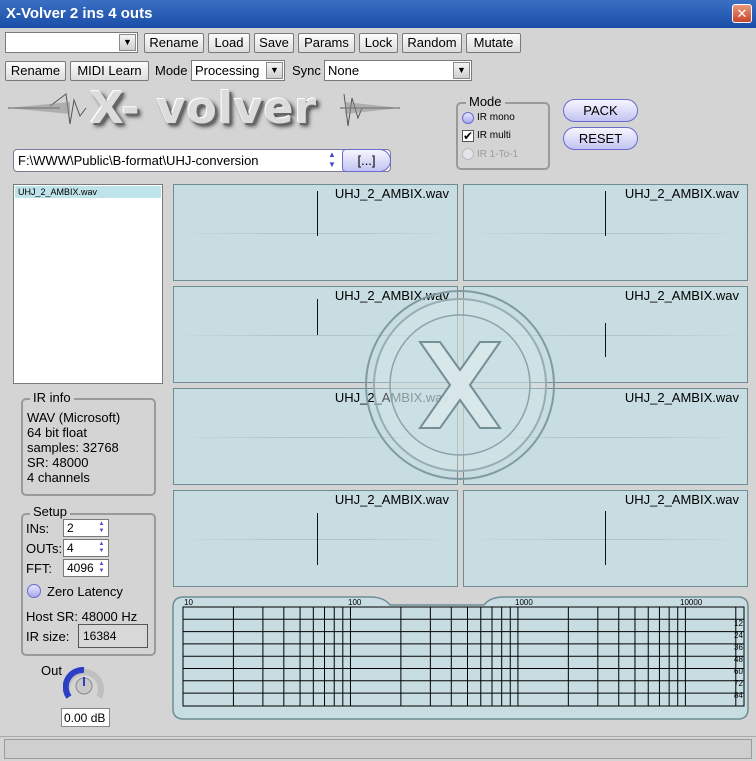 Image resolution: width=756 pixels, height=761 pixels. I want to click on ir-mono-radio, so click(468, 118).